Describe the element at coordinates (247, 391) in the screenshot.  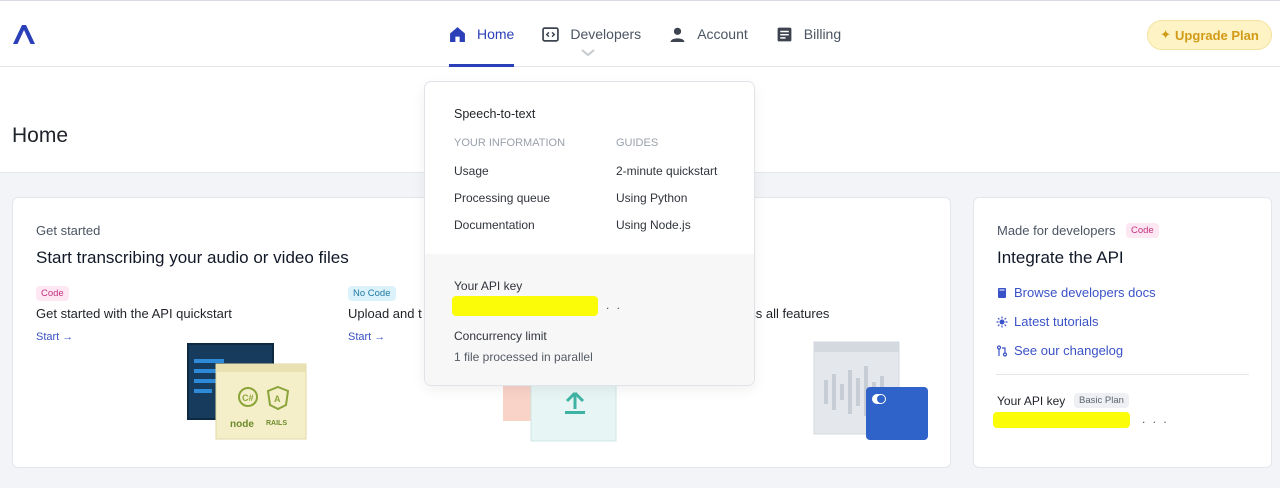
I see `sdk-languages-illustration: C# A node RAILS` at that location.